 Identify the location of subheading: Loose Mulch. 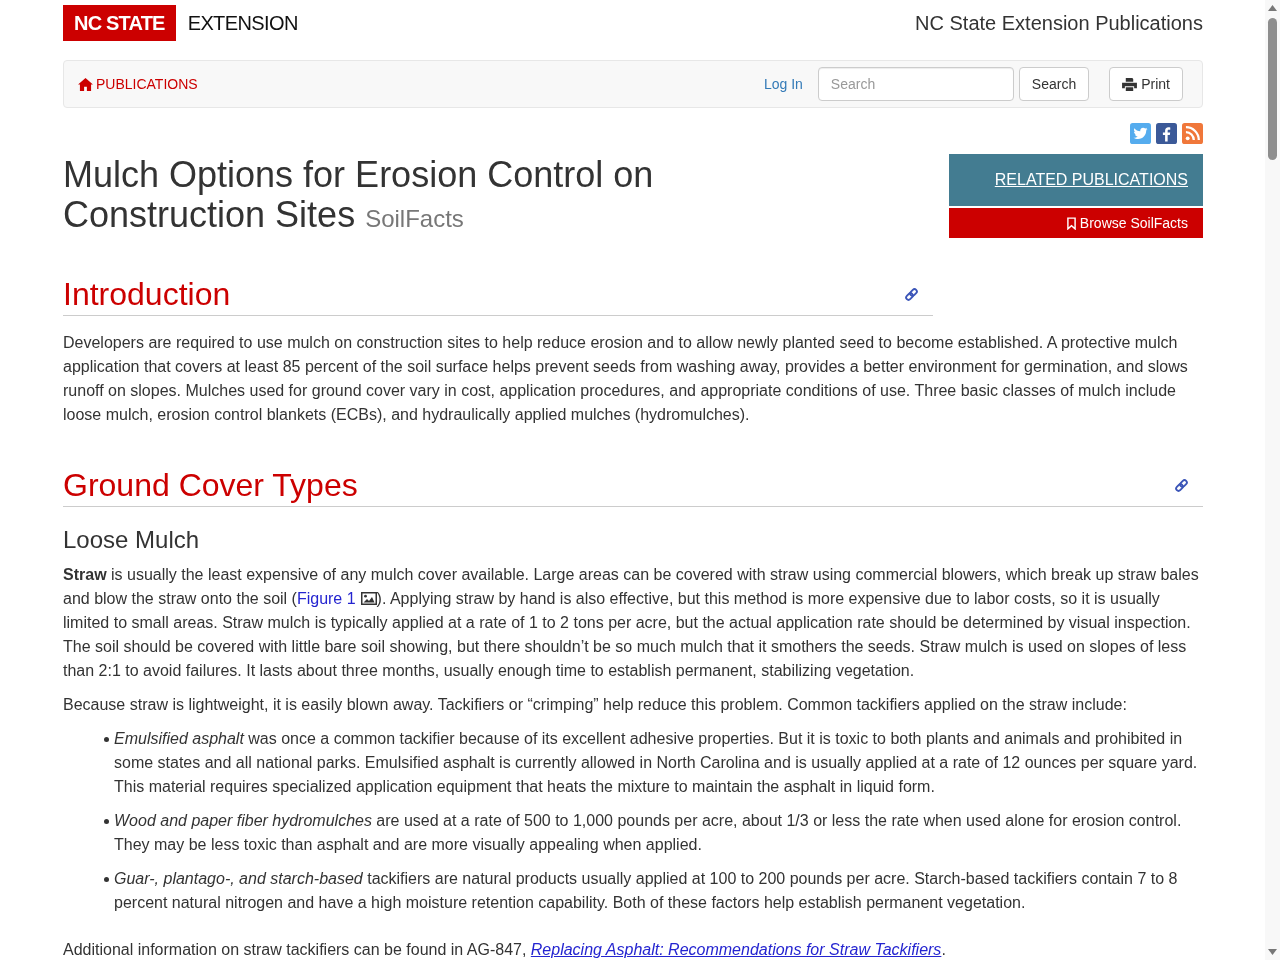
(132, 540).